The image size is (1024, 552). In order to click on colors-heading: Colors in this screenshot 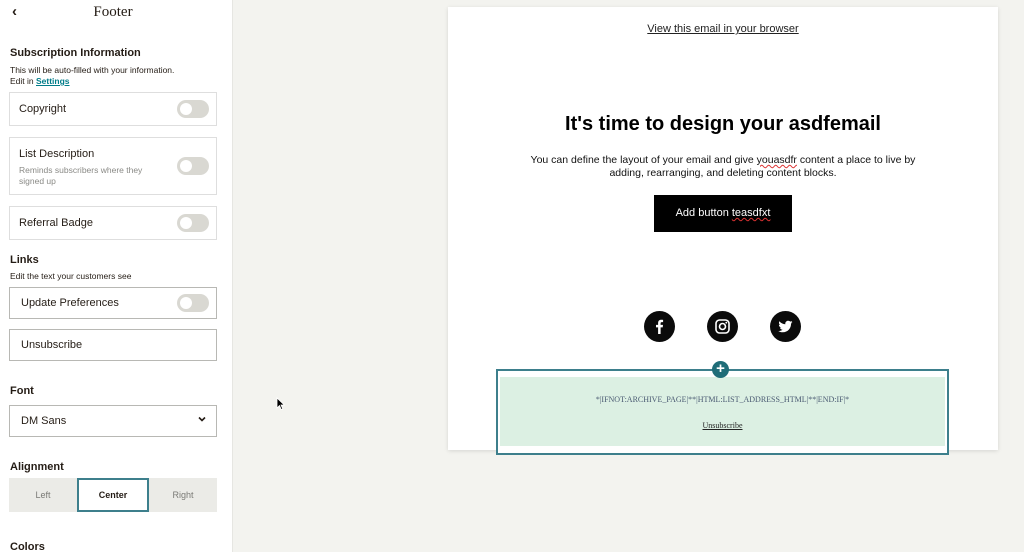, I will do `click(27, 546)`.